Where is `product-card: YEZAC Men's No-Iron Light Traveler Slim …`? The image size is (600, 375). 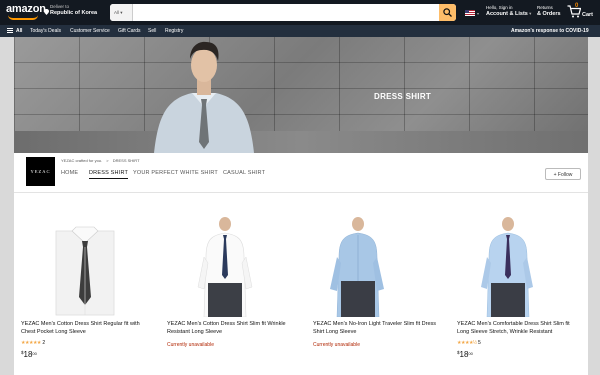
product-card: YEZAC Men's No-Iron Light Traveler Slim … is located at coordinates (371, 287).